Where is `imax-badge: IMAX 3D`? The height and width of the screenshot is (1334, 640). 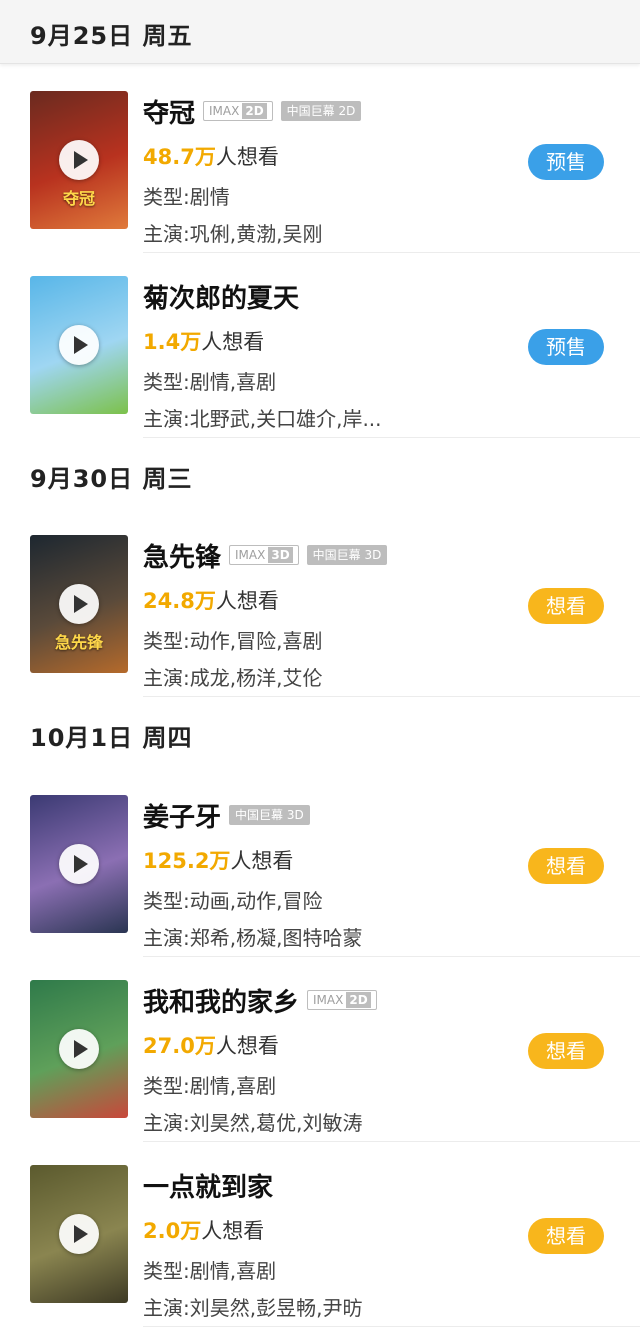
imax-badge: IMAX 3D is located at coordinates (264, 555).